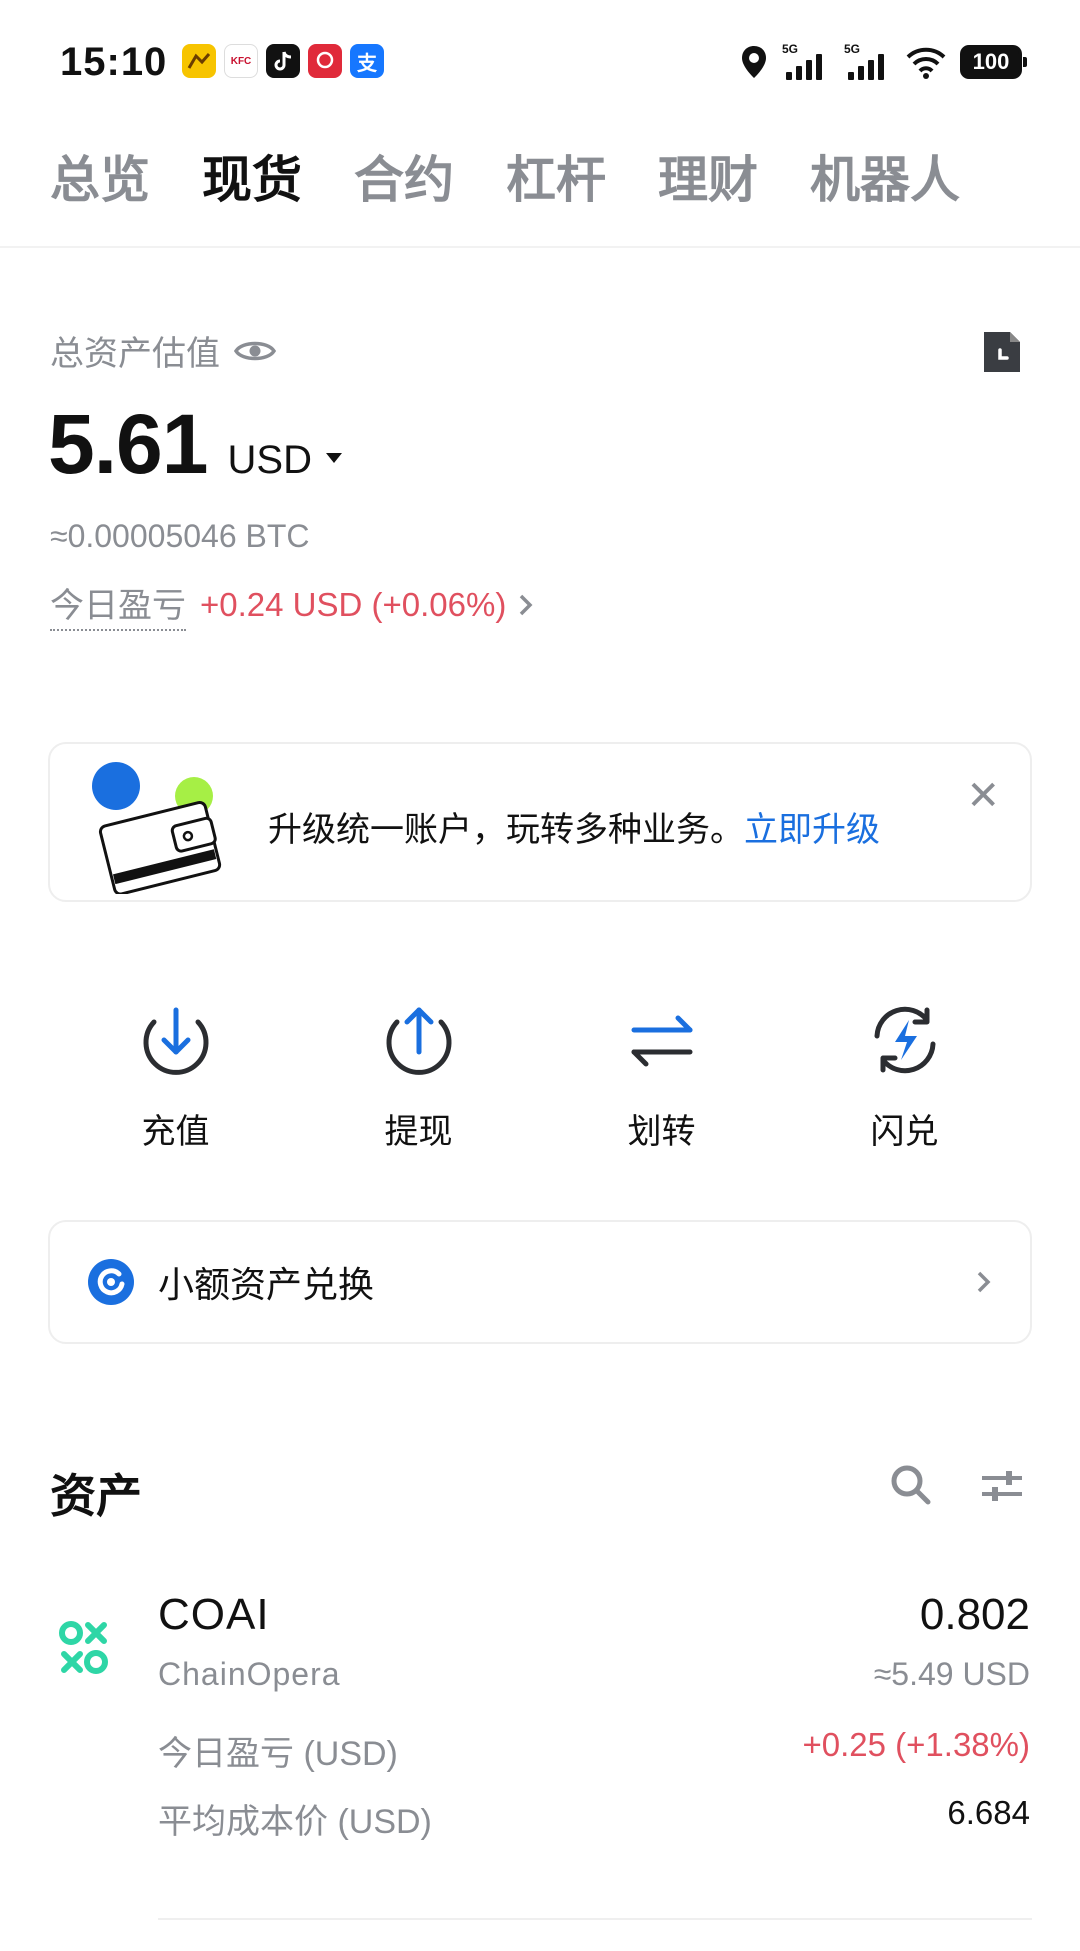  Describe the element at coordinates (255, 351) in the screenshot. I see `eye-icon` at that location.